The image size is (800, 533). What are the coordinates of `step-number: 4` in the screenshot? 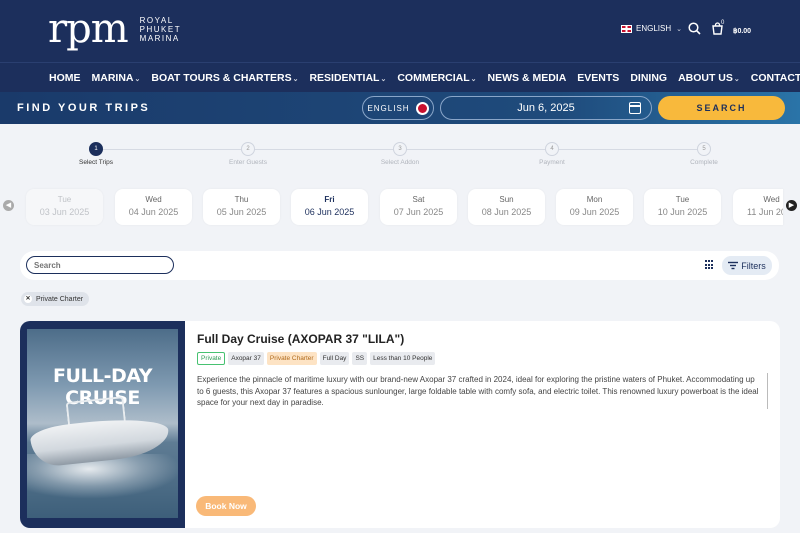 It's located at (552, 149).